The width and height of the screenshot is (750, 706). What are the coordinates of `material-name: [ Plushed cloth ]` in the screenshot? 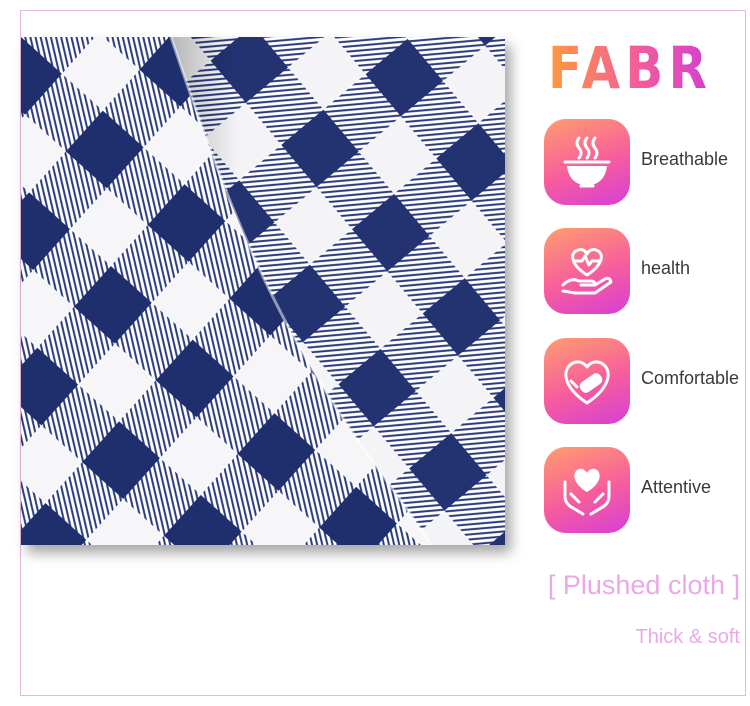 It's located at (643, 585).